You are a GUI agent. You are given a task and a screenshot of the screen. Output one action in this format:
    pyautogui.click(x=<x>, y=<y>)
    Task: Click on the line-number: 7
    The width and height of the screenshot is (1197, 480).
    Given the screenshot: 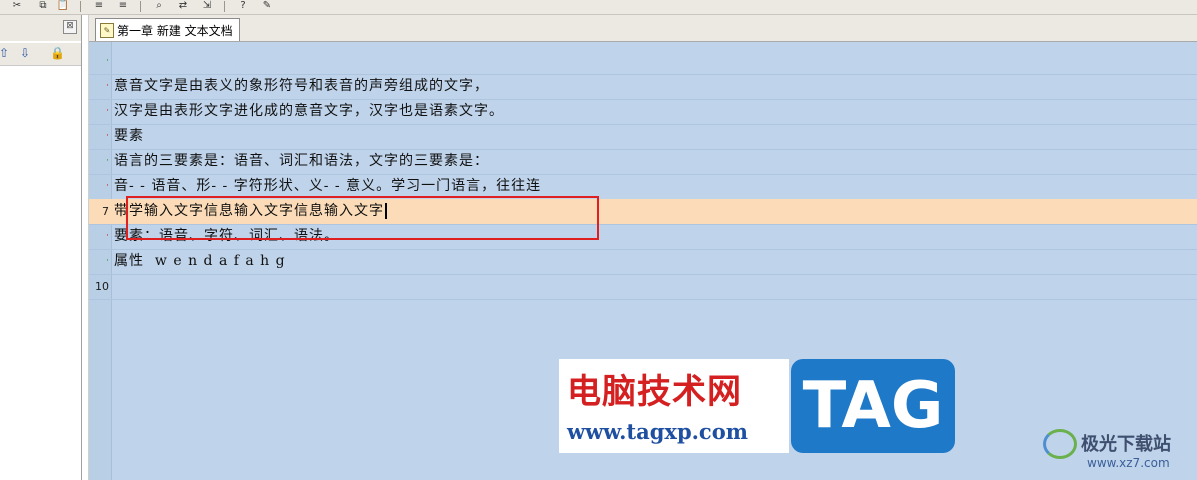 What is the action you would take?
    pyautogui.click(x=105, y=211)
    